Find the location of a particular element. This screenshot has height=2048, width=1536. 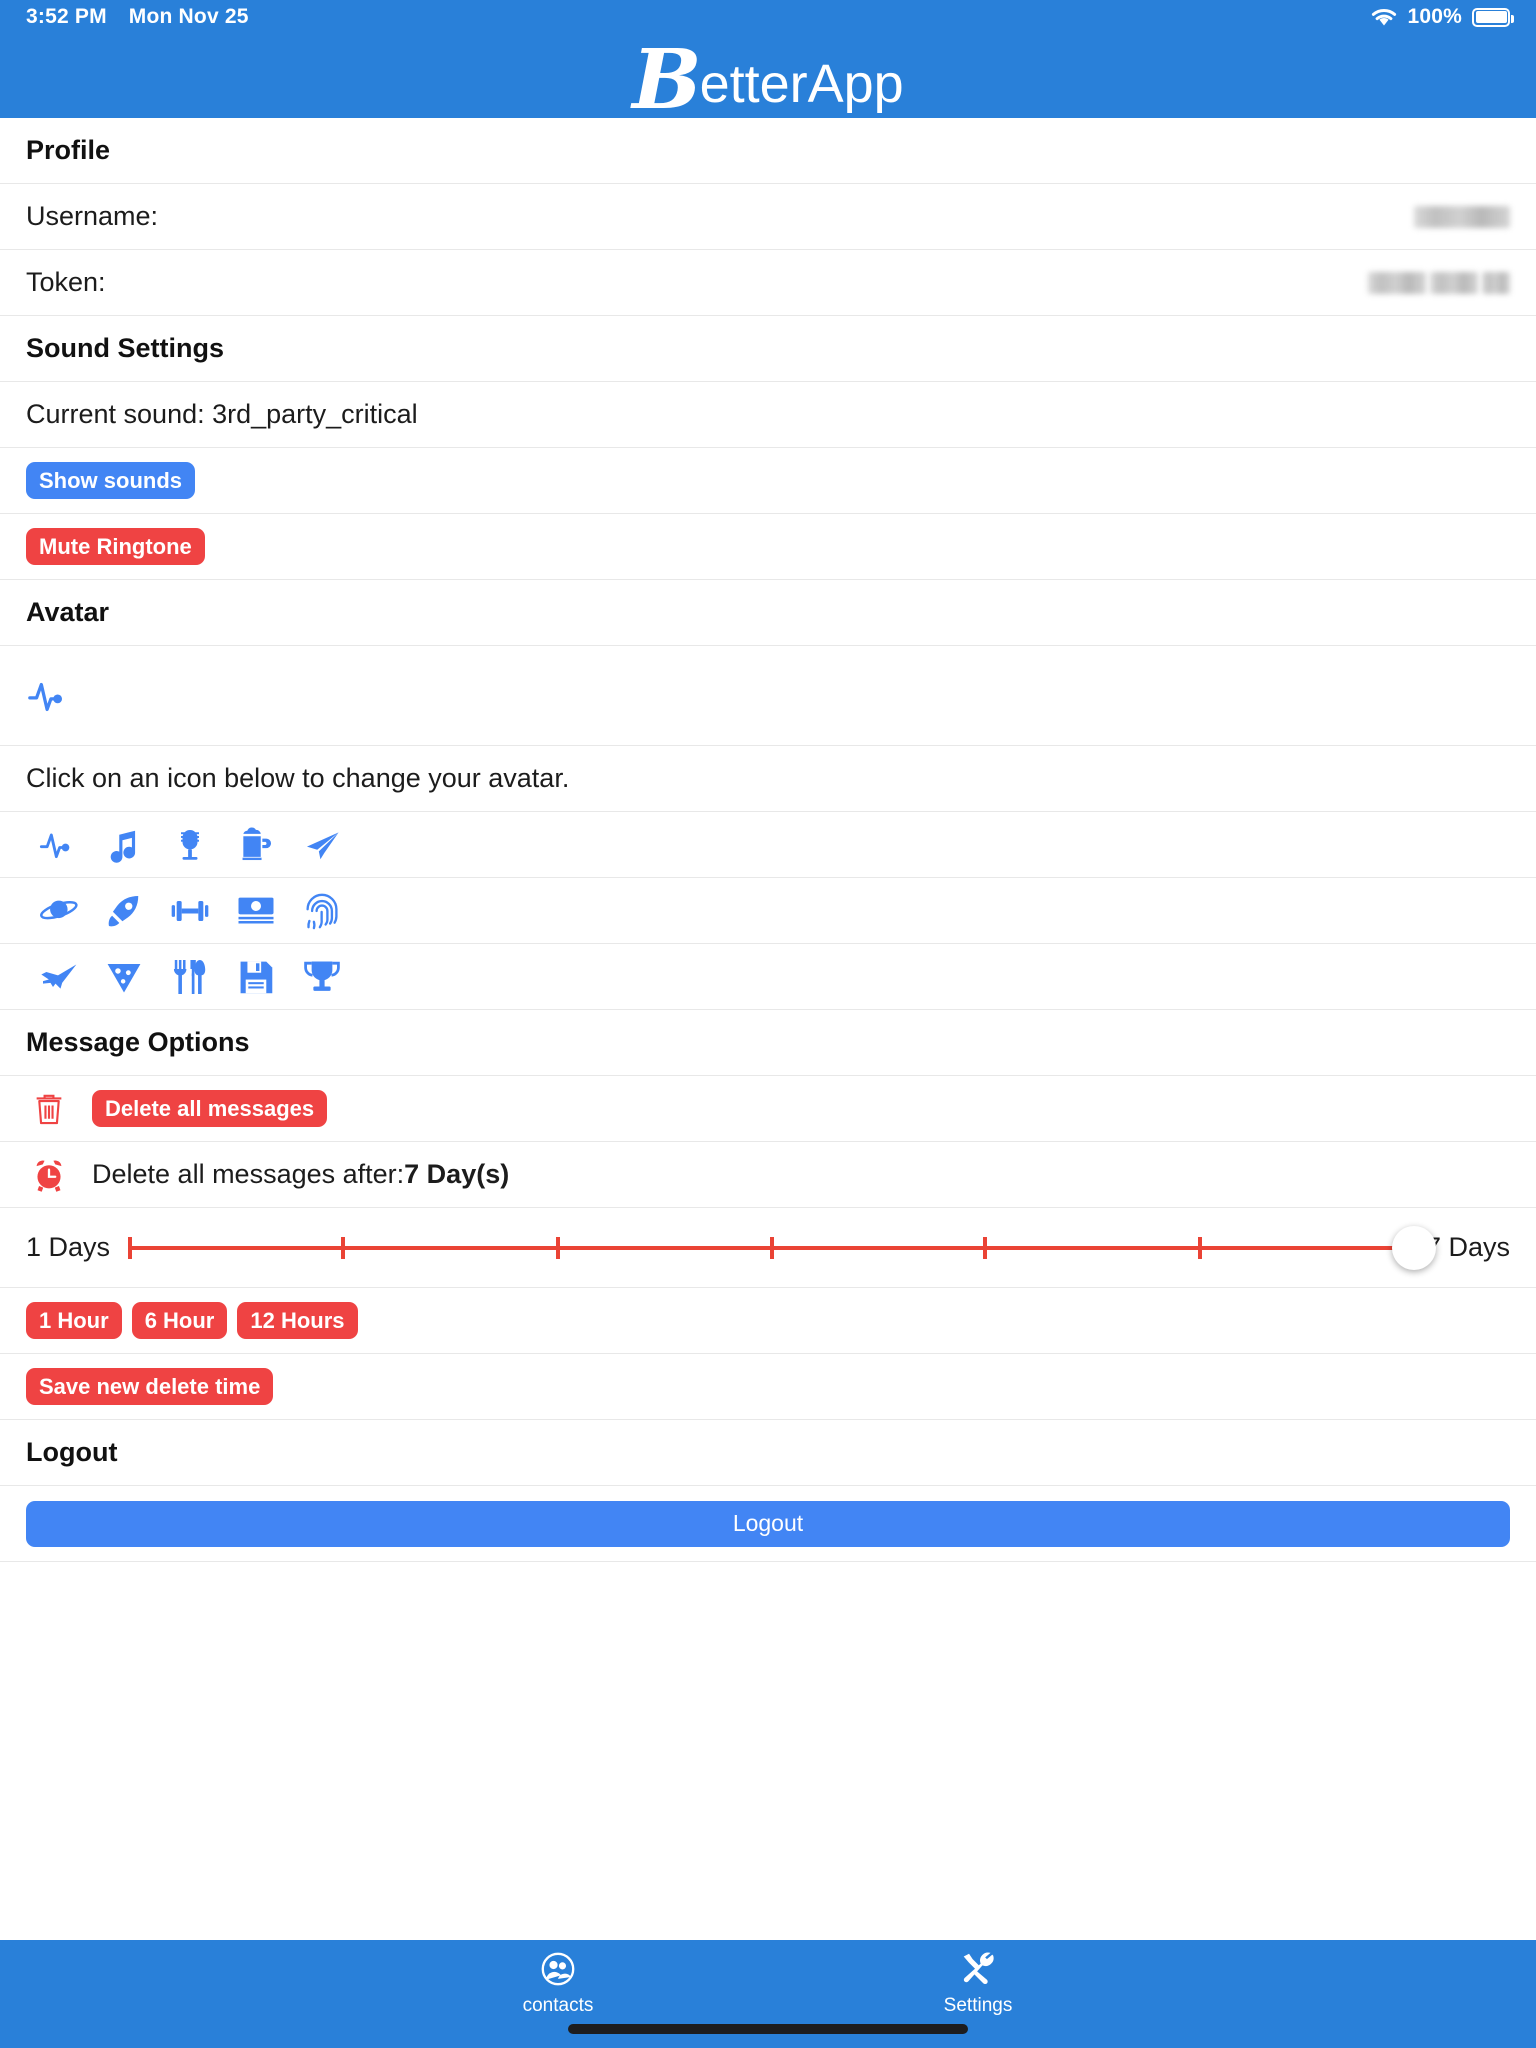

logout-button: Logout is located at coordinates (768, 1523).